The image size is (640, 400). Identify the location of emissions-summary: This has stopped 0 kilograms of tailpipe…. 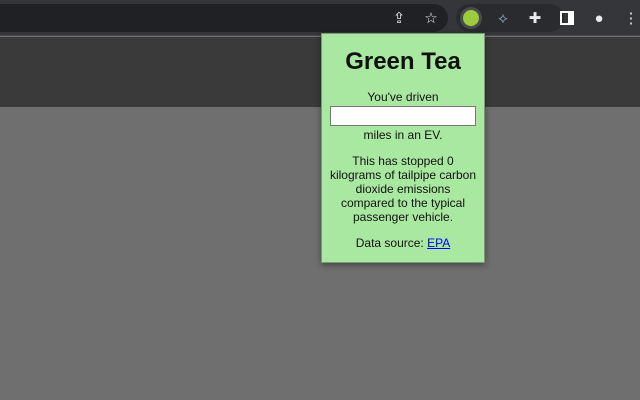
(403, 189).